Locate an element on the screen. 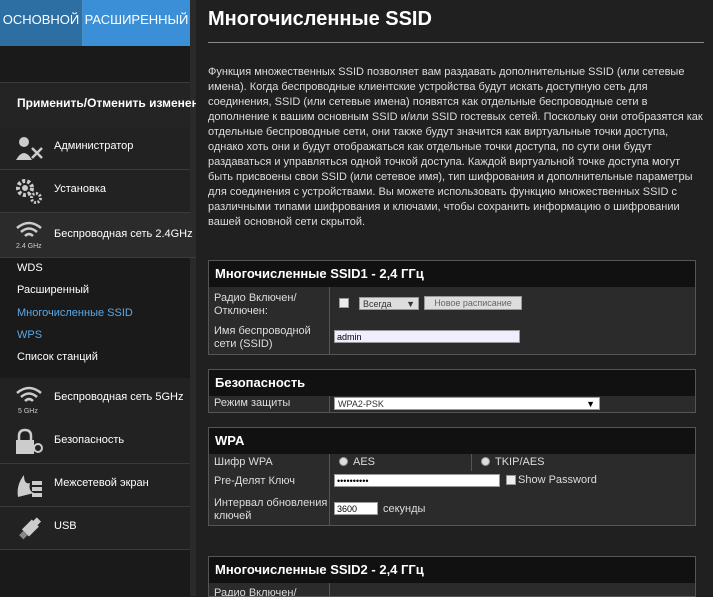  sidebar-item-label: Установка is located at coordinates (80, 189).